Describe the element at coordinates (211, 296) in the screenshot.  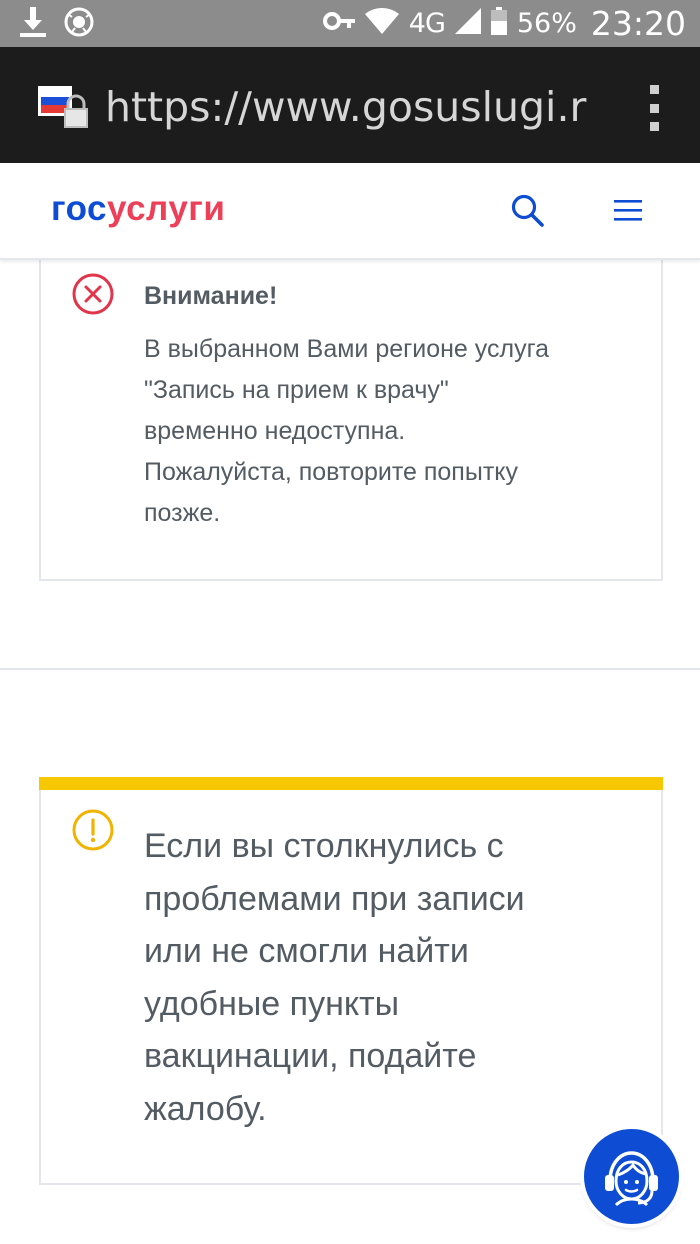
I see `alert-title: Внимание!` at that location.